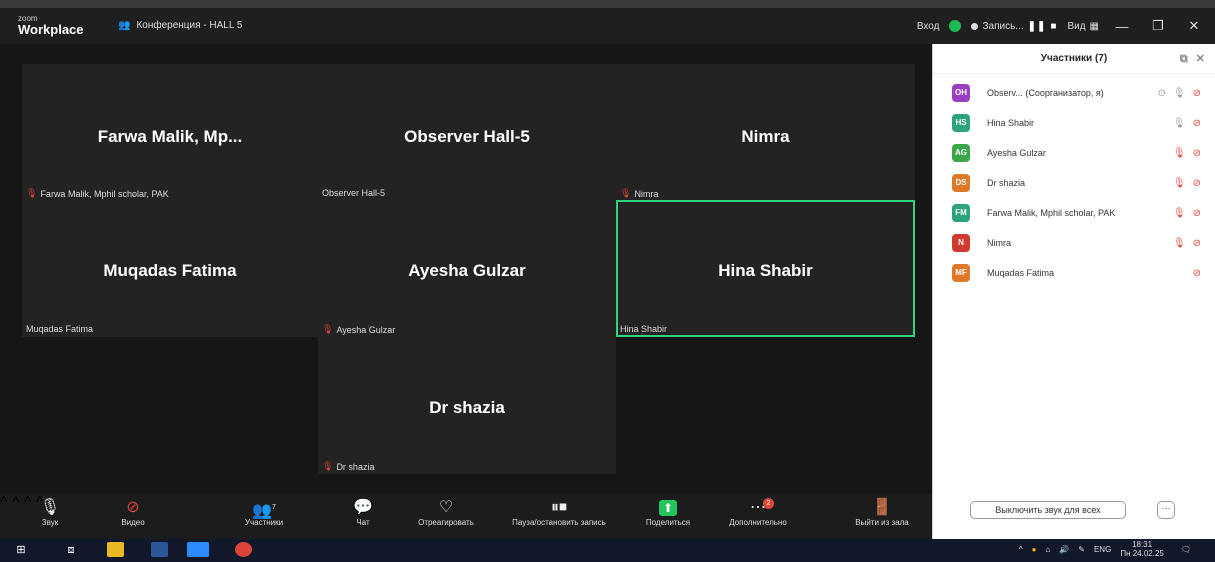 This screenshot has width=1215, height=562. Describe the element at coordinates (28, 502) in the screenshot. I see `chat-options-chevron-icon: ^` at that location.